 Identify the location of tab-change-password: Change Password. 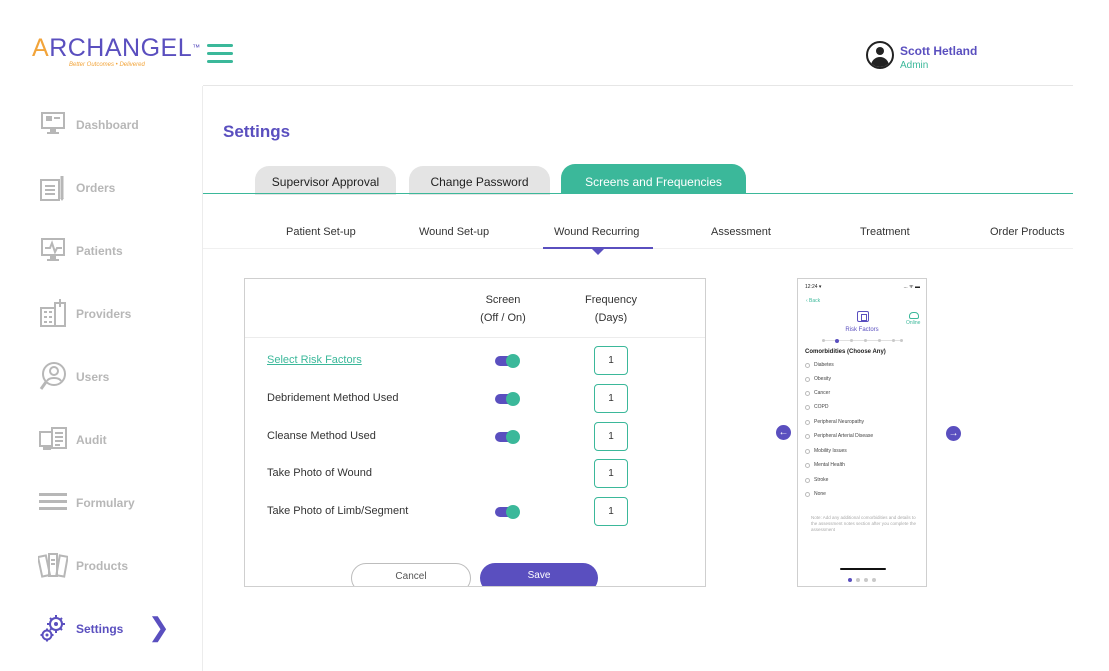
(479, 180).